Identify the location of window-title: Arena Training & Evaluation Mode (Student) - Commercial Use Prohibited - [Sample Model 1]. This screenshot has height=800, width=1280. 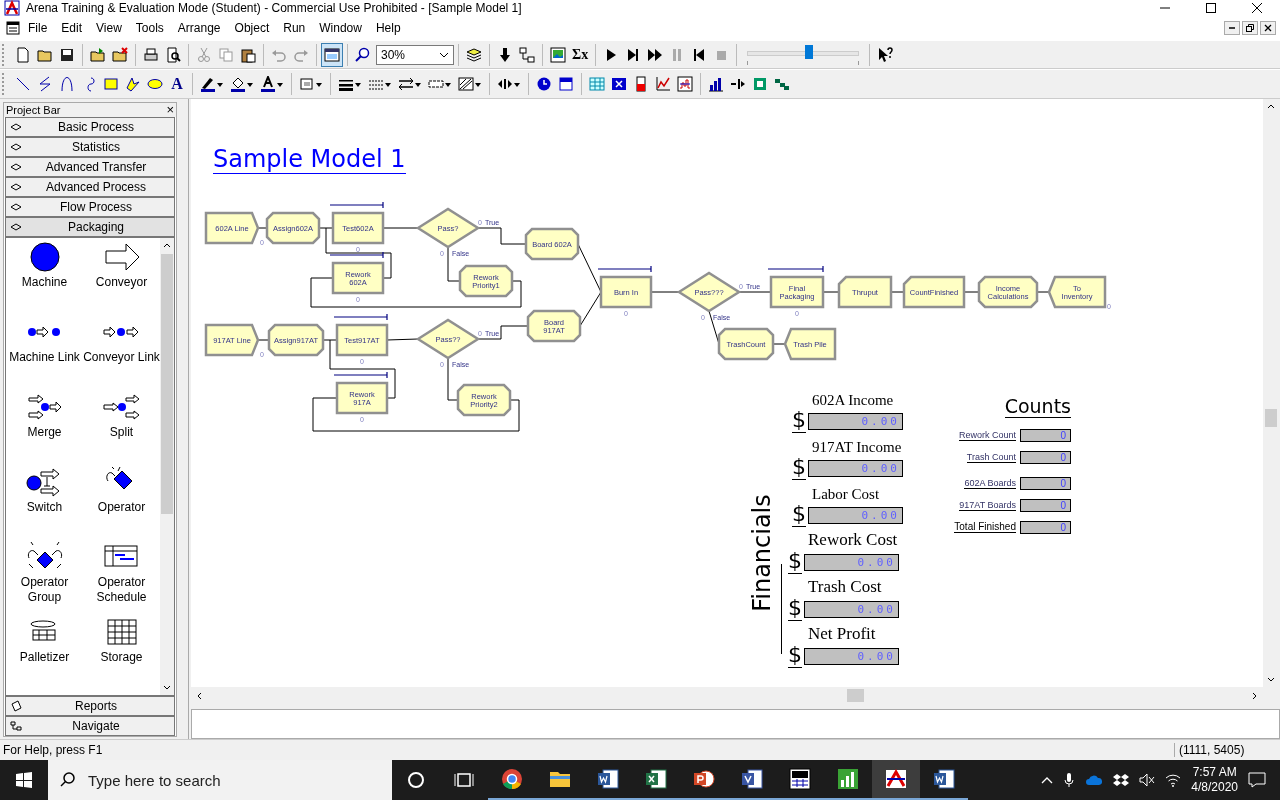
(274, 8).